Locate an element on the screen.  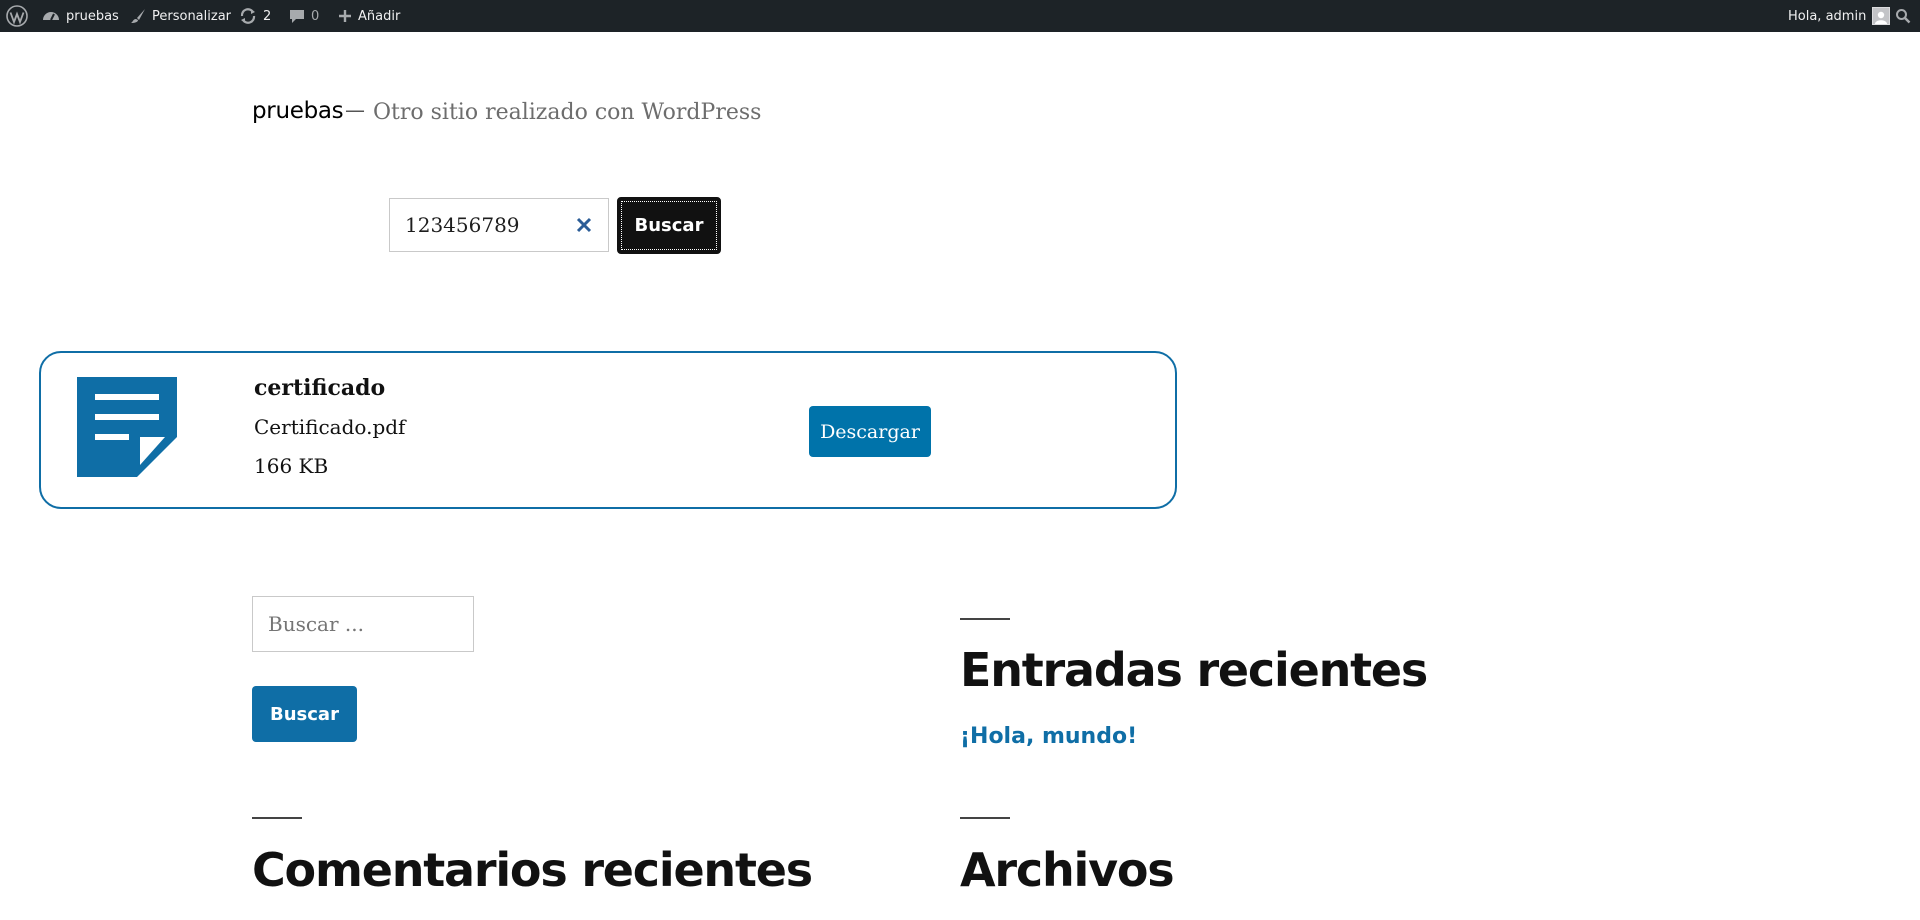
search-input-value: 123456789 is located at coordinates (462, 225).